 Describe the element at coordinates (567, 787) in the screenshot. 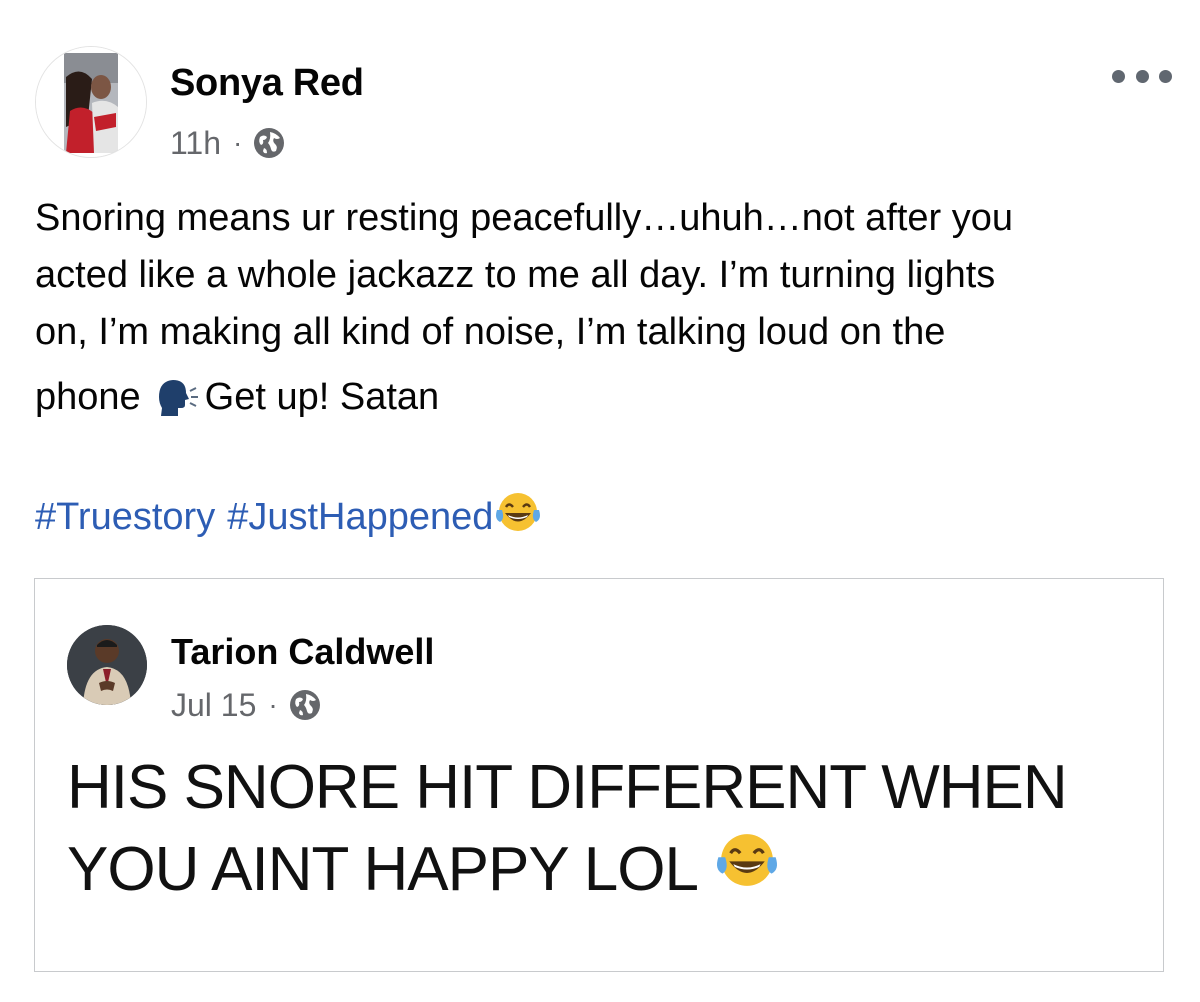

I see `shared-text-line: HIS SNORE HIT DIFFERENT WHEN` at that location.